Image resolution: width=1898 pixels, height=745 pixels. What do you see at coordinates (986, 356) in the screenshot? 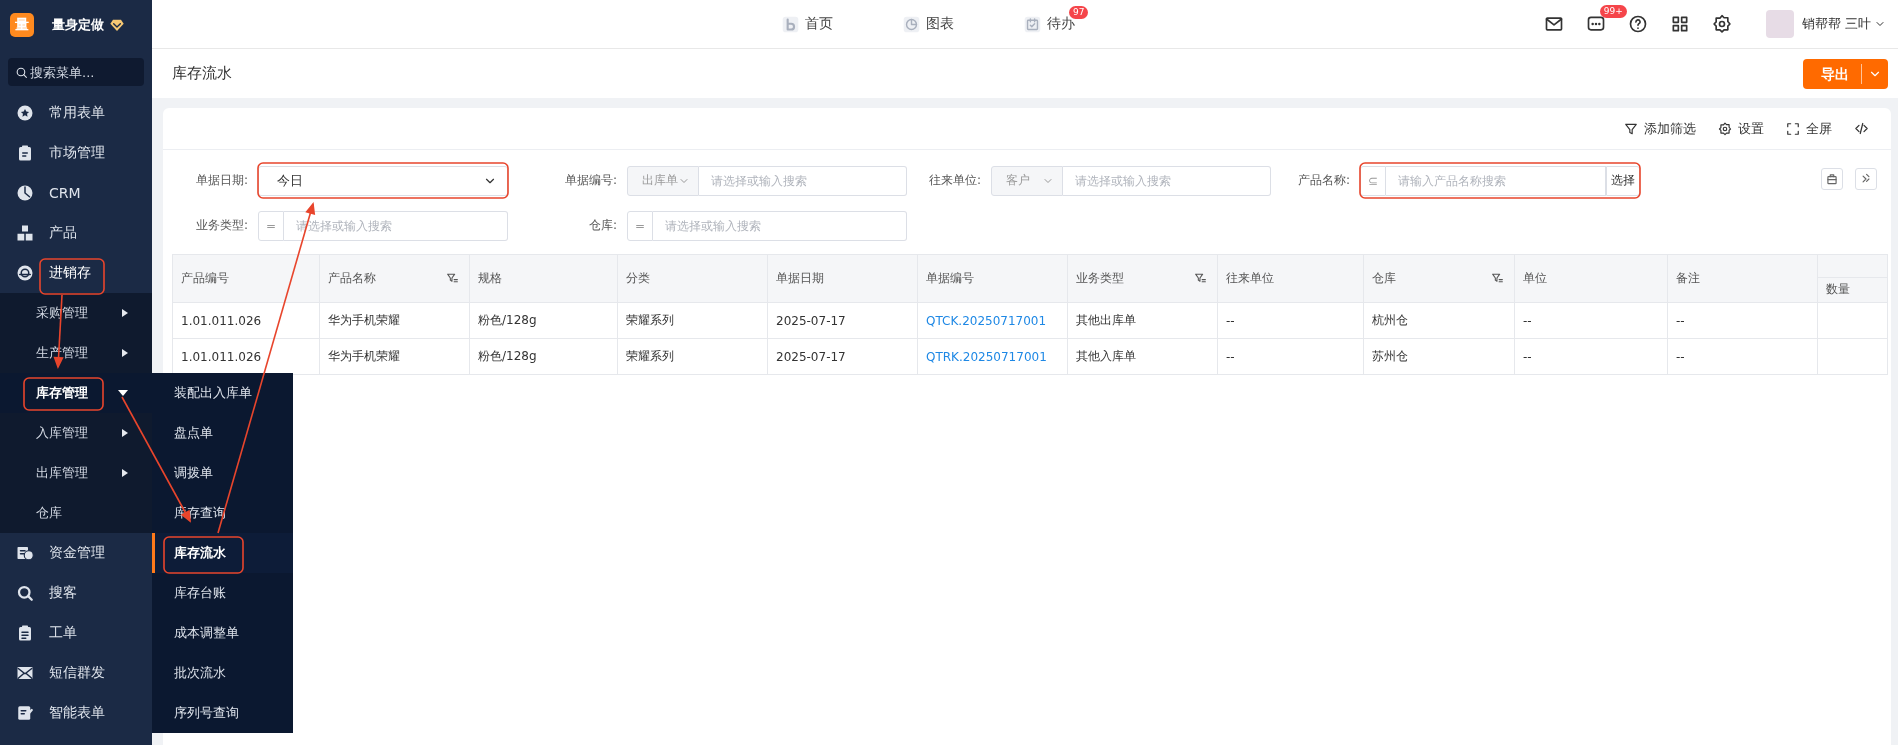
I see `document-link: QTRK.20250717001` at bounding box center [986, 356].